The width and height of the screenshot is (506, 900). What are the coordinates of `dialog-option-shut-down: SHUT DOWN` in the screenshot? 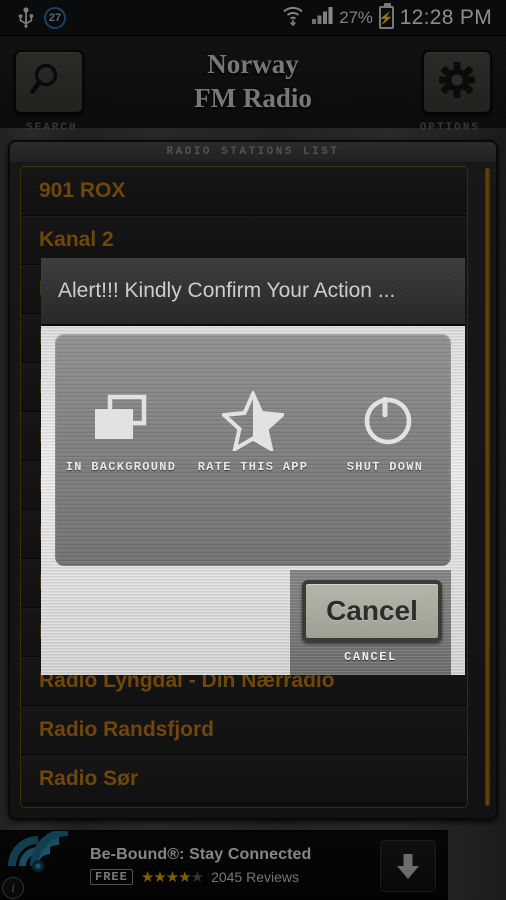 It's located at (385, 432).